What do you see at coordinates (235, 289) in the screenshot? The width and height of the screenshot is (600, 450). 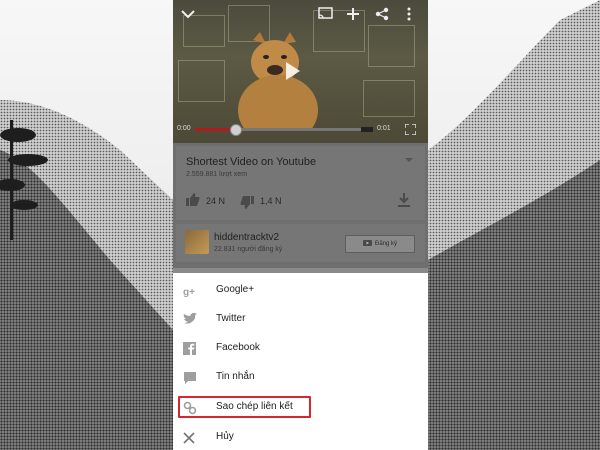 I see `share-item-label: Google+` at bounding box center [235, 289].